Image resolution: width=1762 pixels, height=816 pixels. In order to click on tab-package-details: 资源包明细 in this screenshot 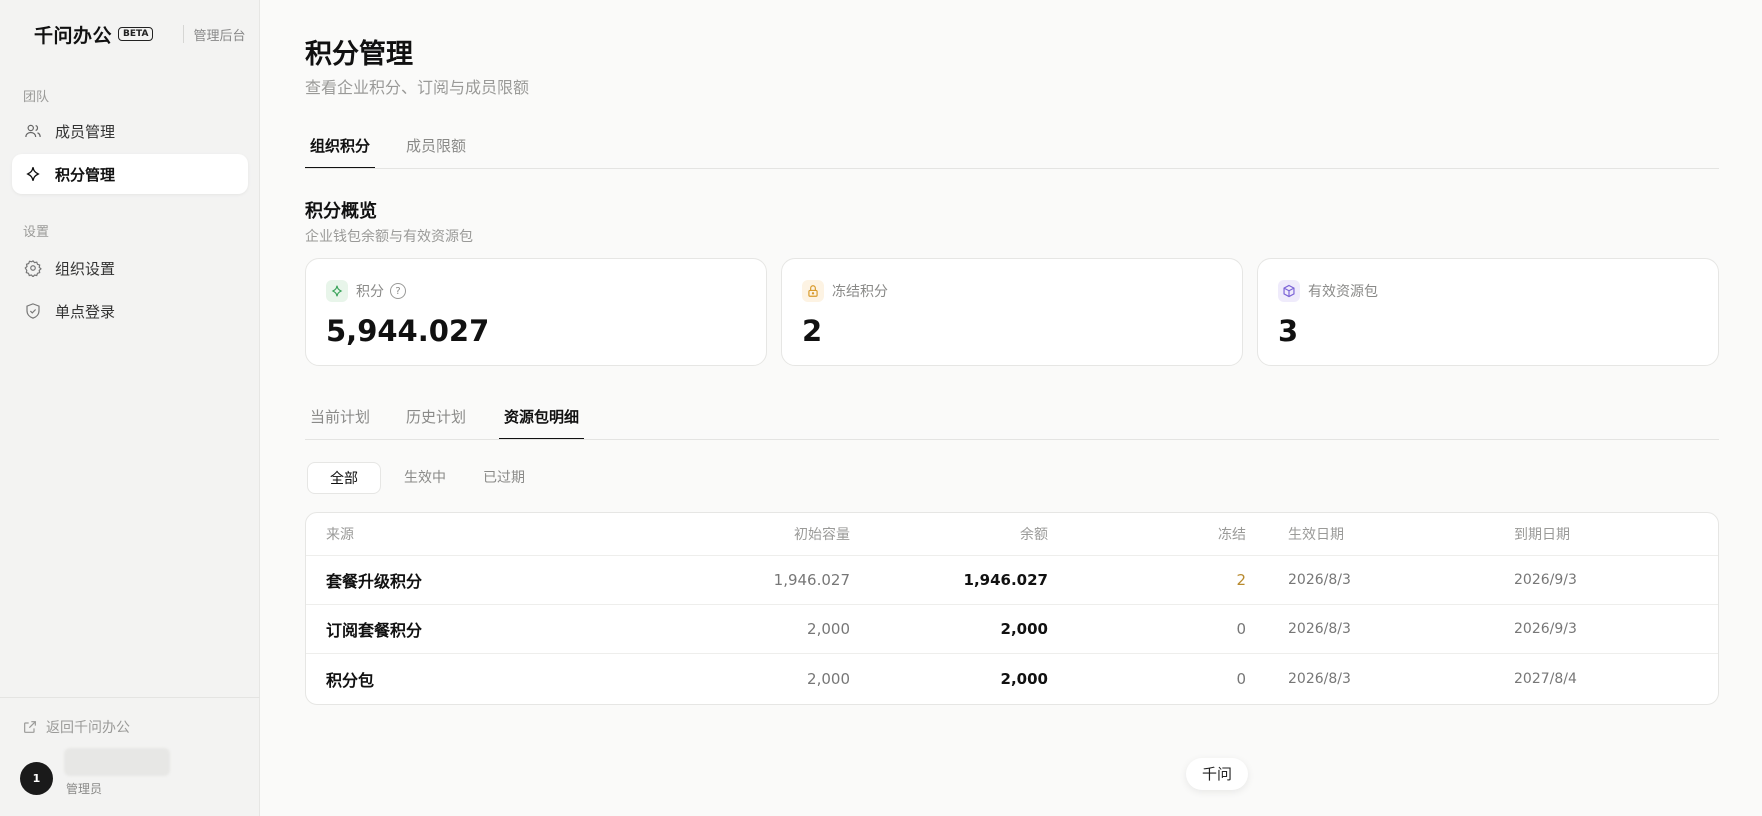, I will do `click(542, 421)`.